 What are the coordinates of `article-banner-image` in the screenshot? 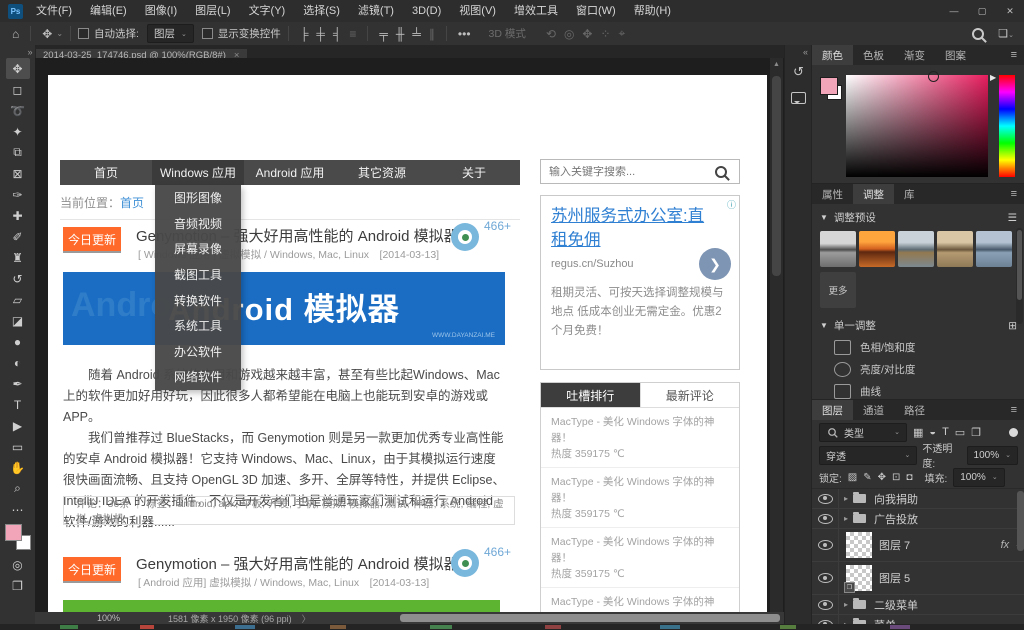 It's located at (281, 606).